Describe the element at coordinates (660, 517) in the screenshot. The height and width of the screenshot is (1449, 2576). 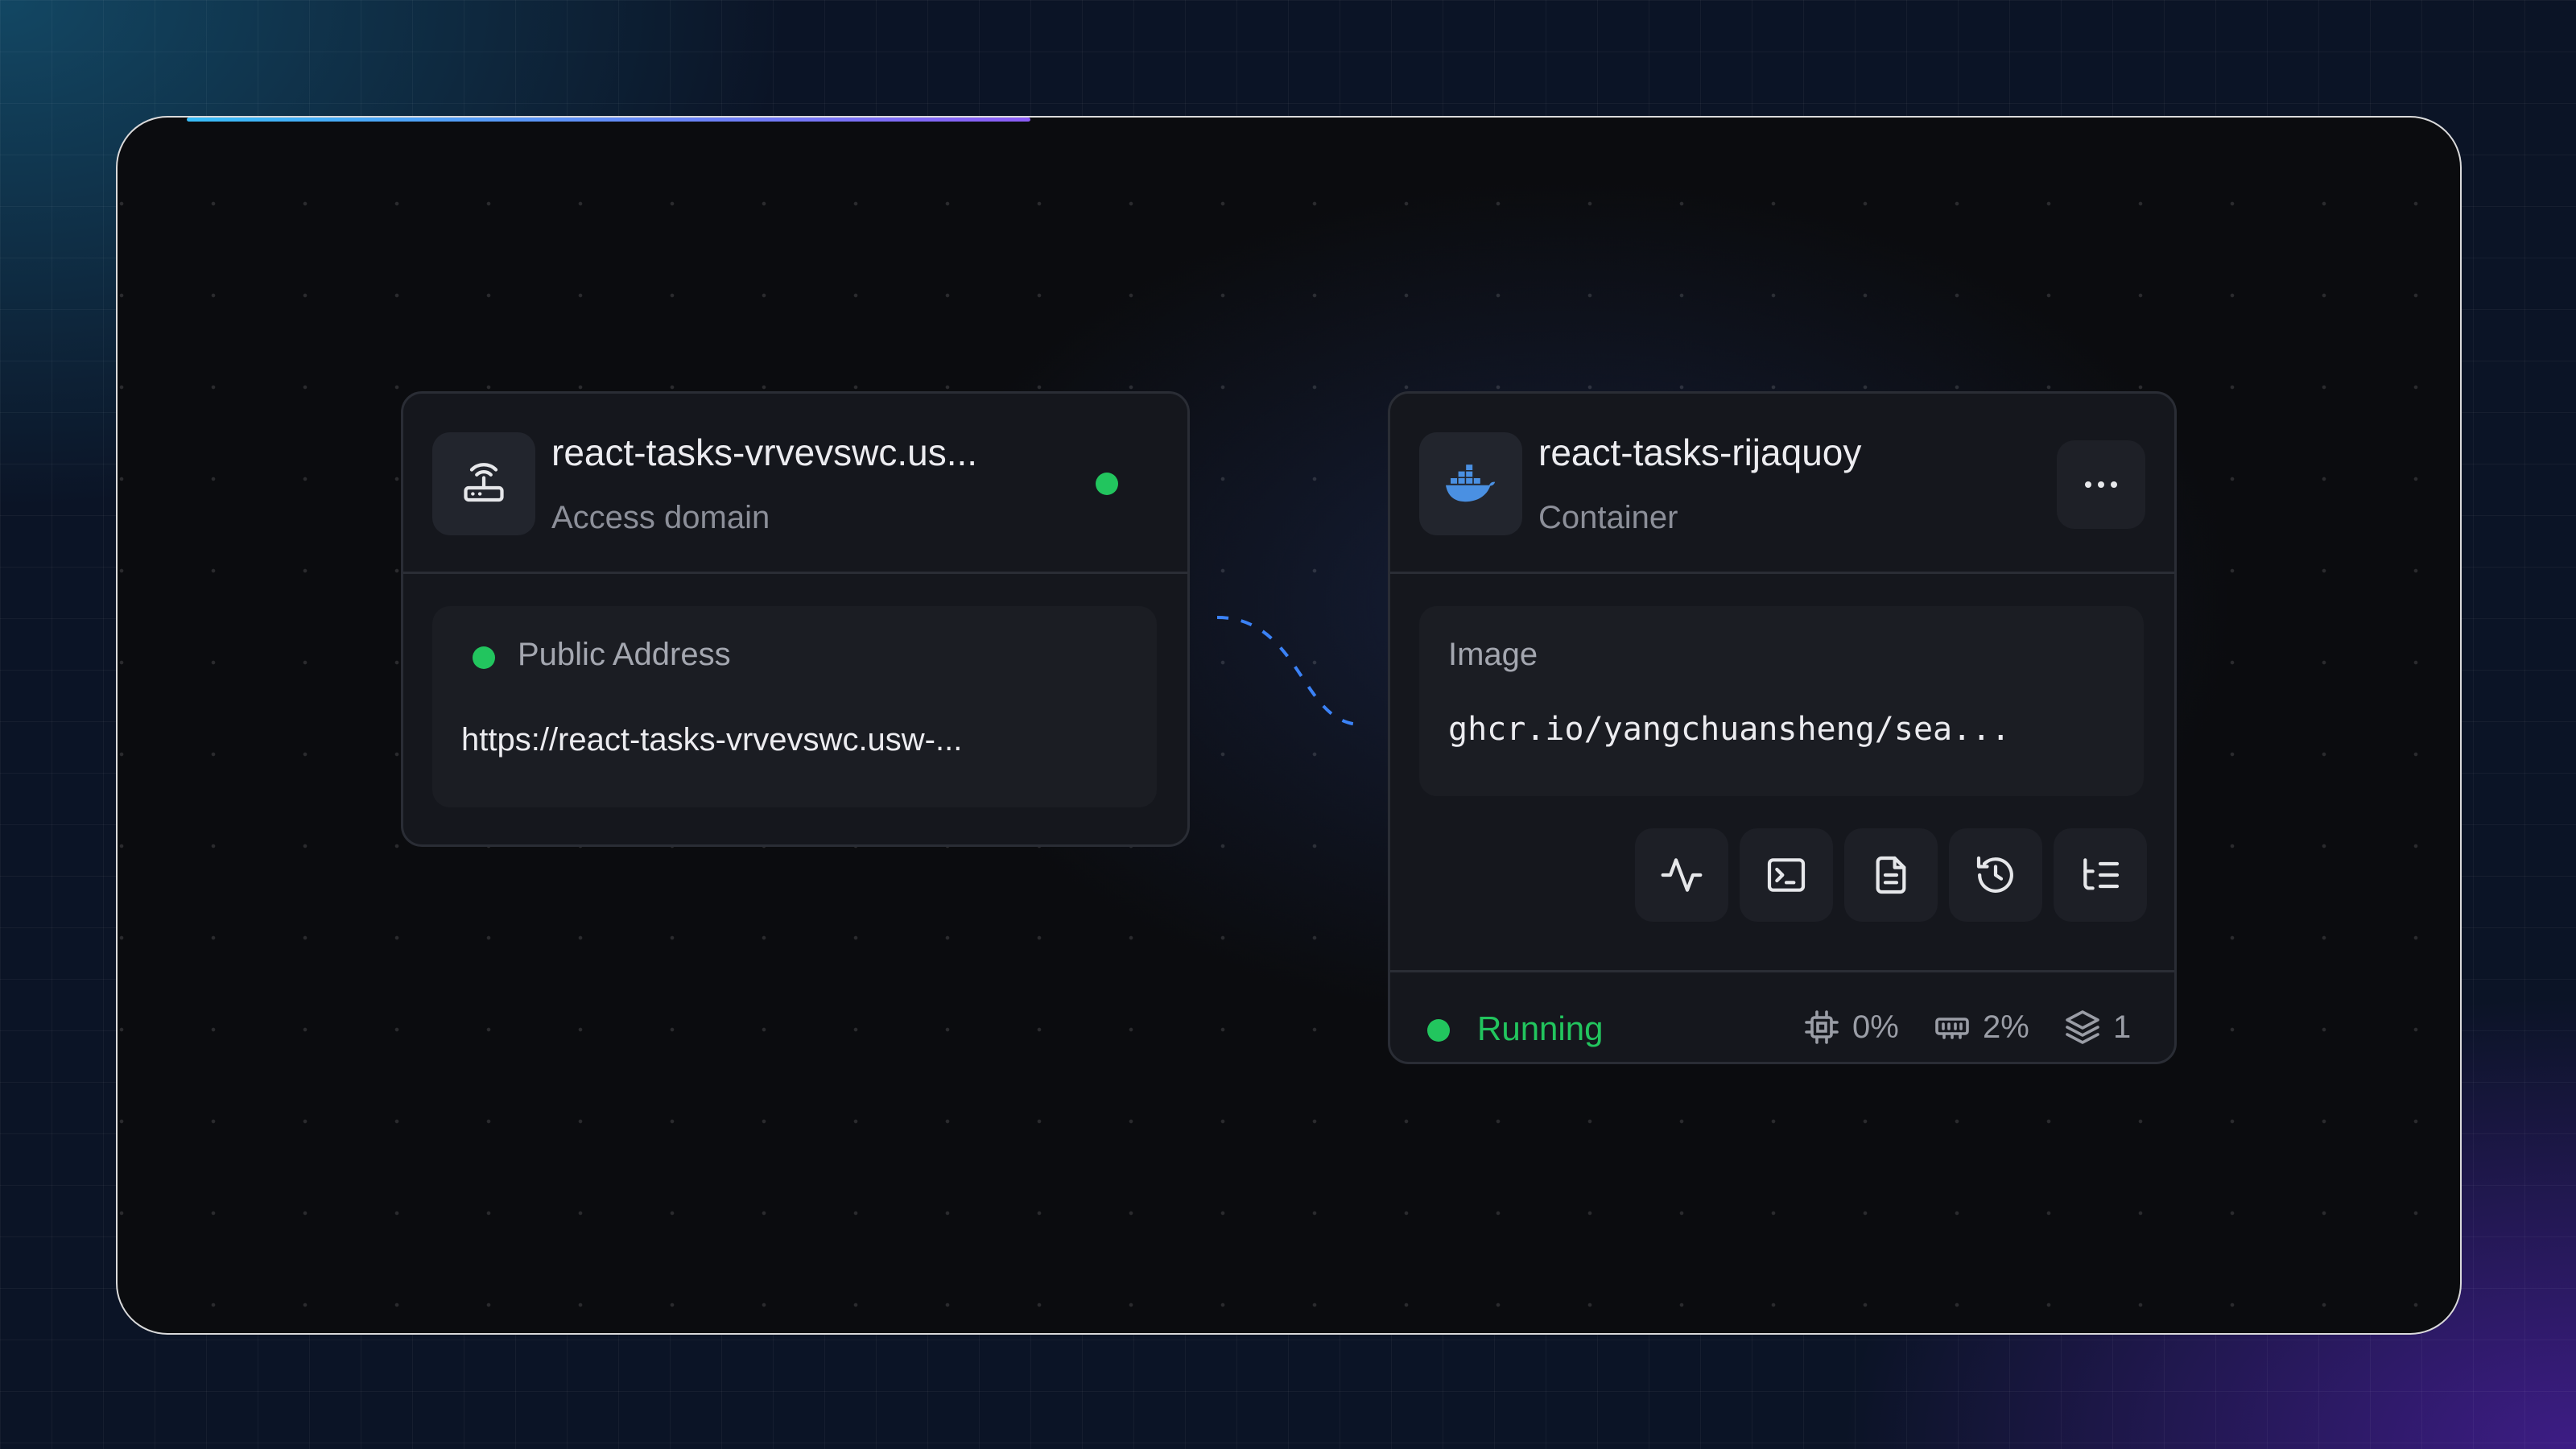
I see `access-node-subtitle: Access domain` at that location.